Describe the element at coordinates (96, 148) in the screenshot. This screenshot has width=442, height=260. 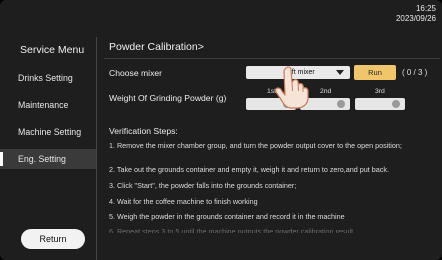
I see `sidebar-divider` at that location.